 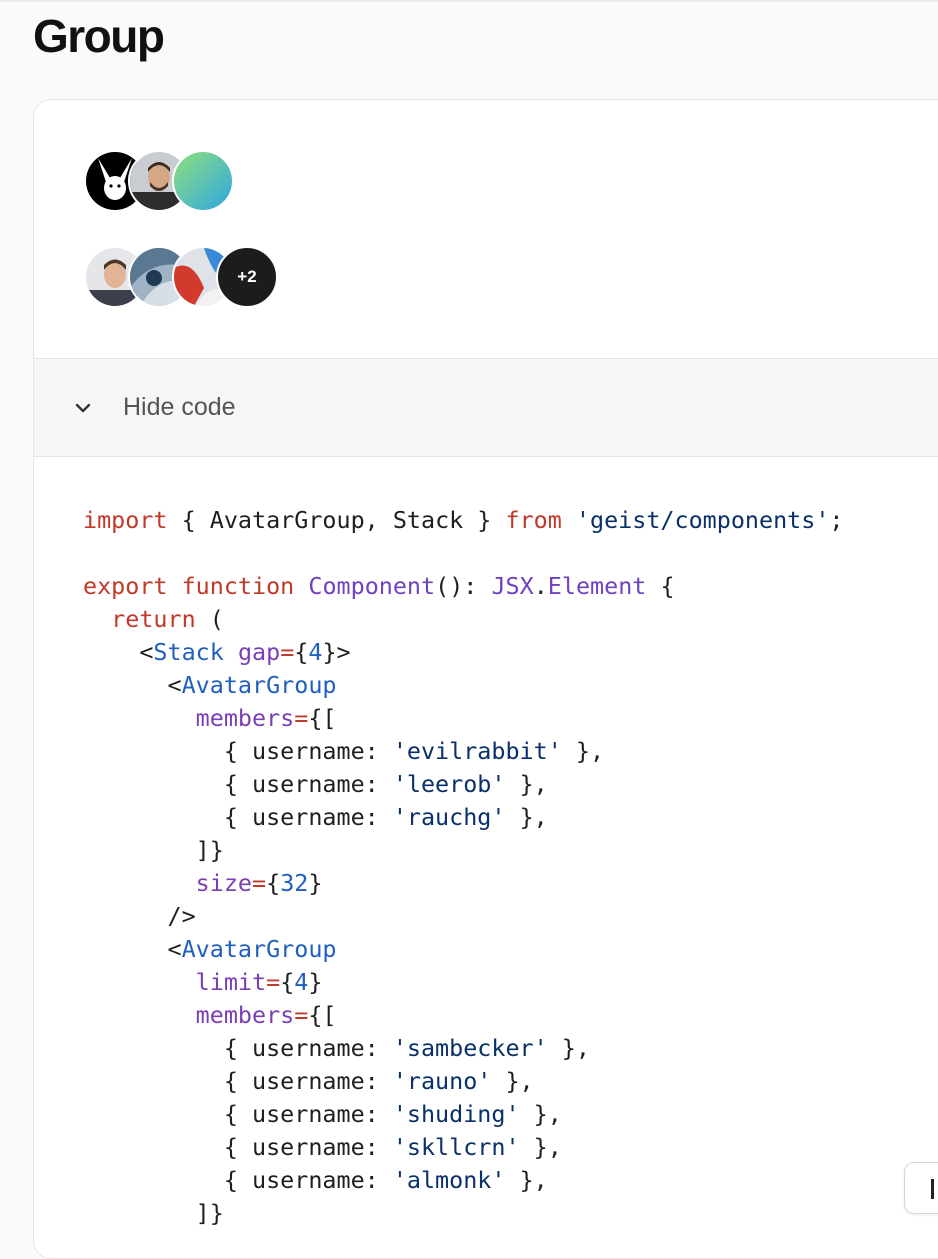 I want to click on chevron-down-icon, so click(x=83, y=408).